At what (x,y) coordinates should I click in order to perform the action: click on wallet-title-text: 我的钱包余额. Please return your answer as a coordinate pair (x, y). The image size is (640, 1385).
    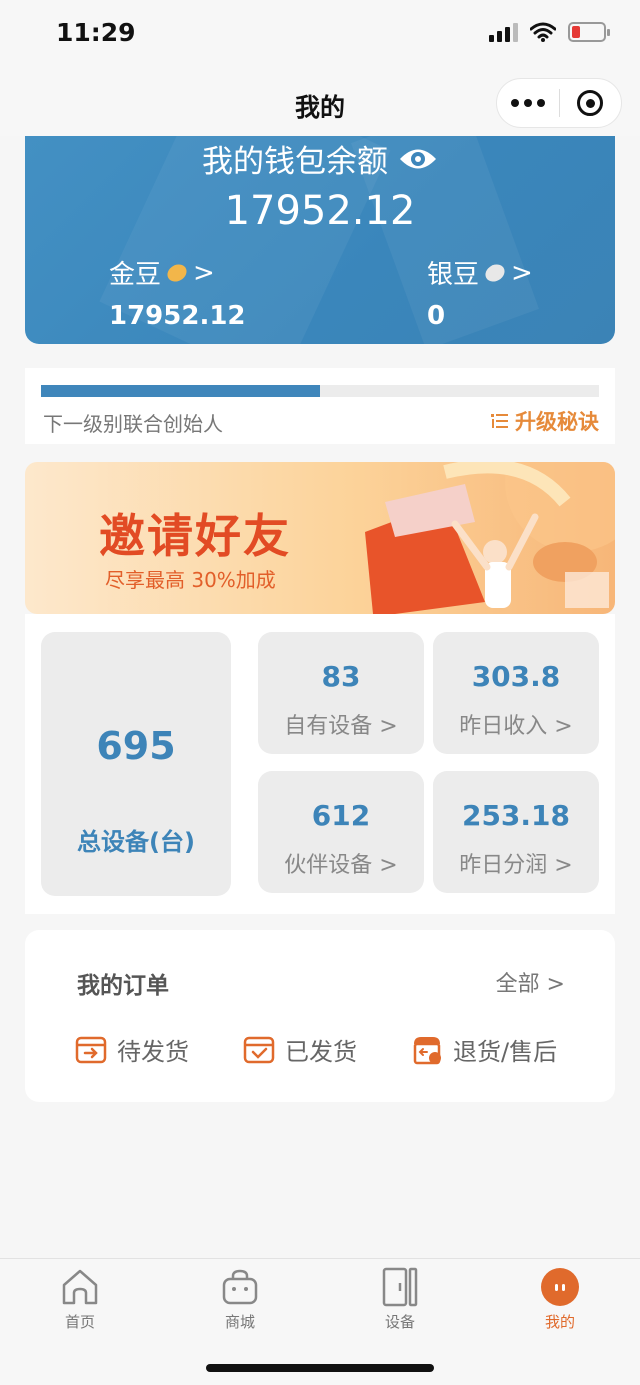
    Looking at the image, I should click on (295, 162).